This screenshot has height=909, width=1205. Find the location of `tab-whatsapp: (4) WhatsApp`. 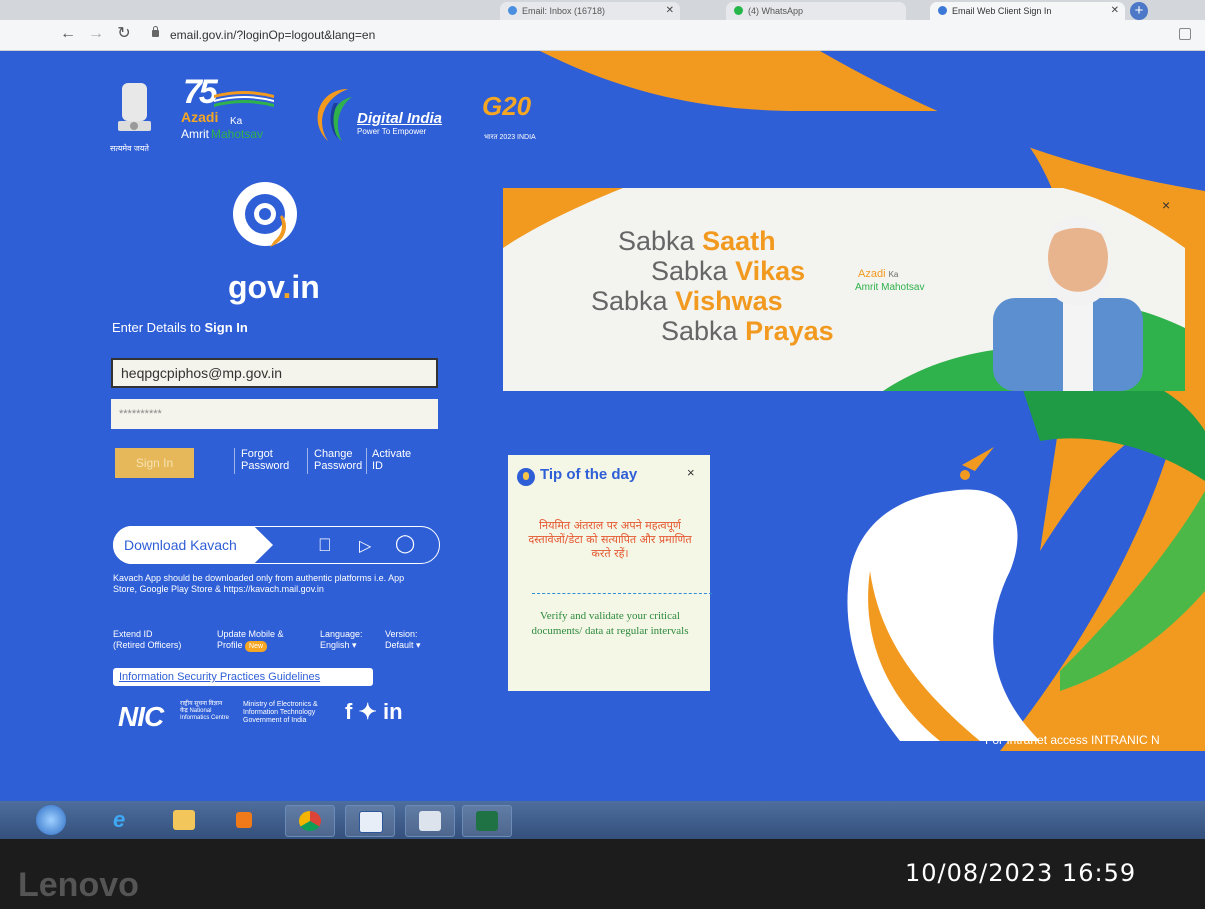

tab-whatsapp: (4) WhatsApp is located at coordinates (816, 11).